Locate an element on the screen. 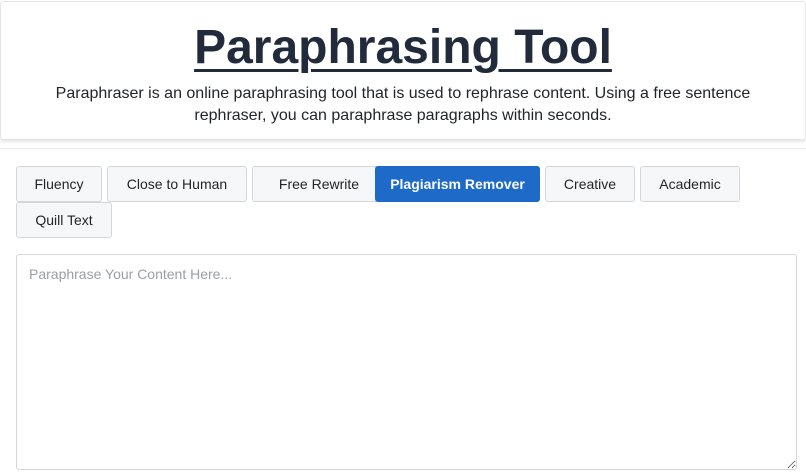 The width and height of the screenshot is (806, 473). page-title: Paraphrasing Tool is located at coordinates (403, 47).